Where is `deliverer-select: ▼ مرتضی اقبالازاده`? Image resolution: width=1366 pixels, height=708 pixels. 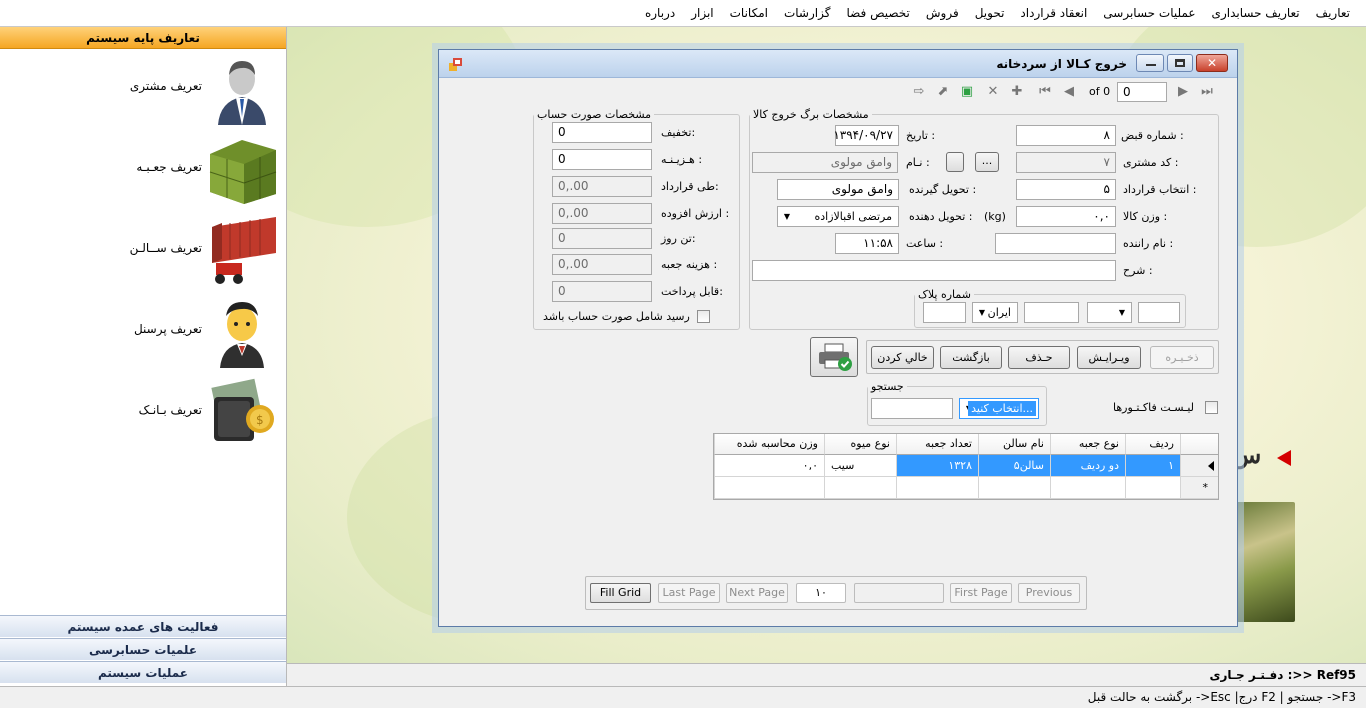 deliverer-select: ▼ مرتضی اقبالازاده is located at coordinates (838, 216).